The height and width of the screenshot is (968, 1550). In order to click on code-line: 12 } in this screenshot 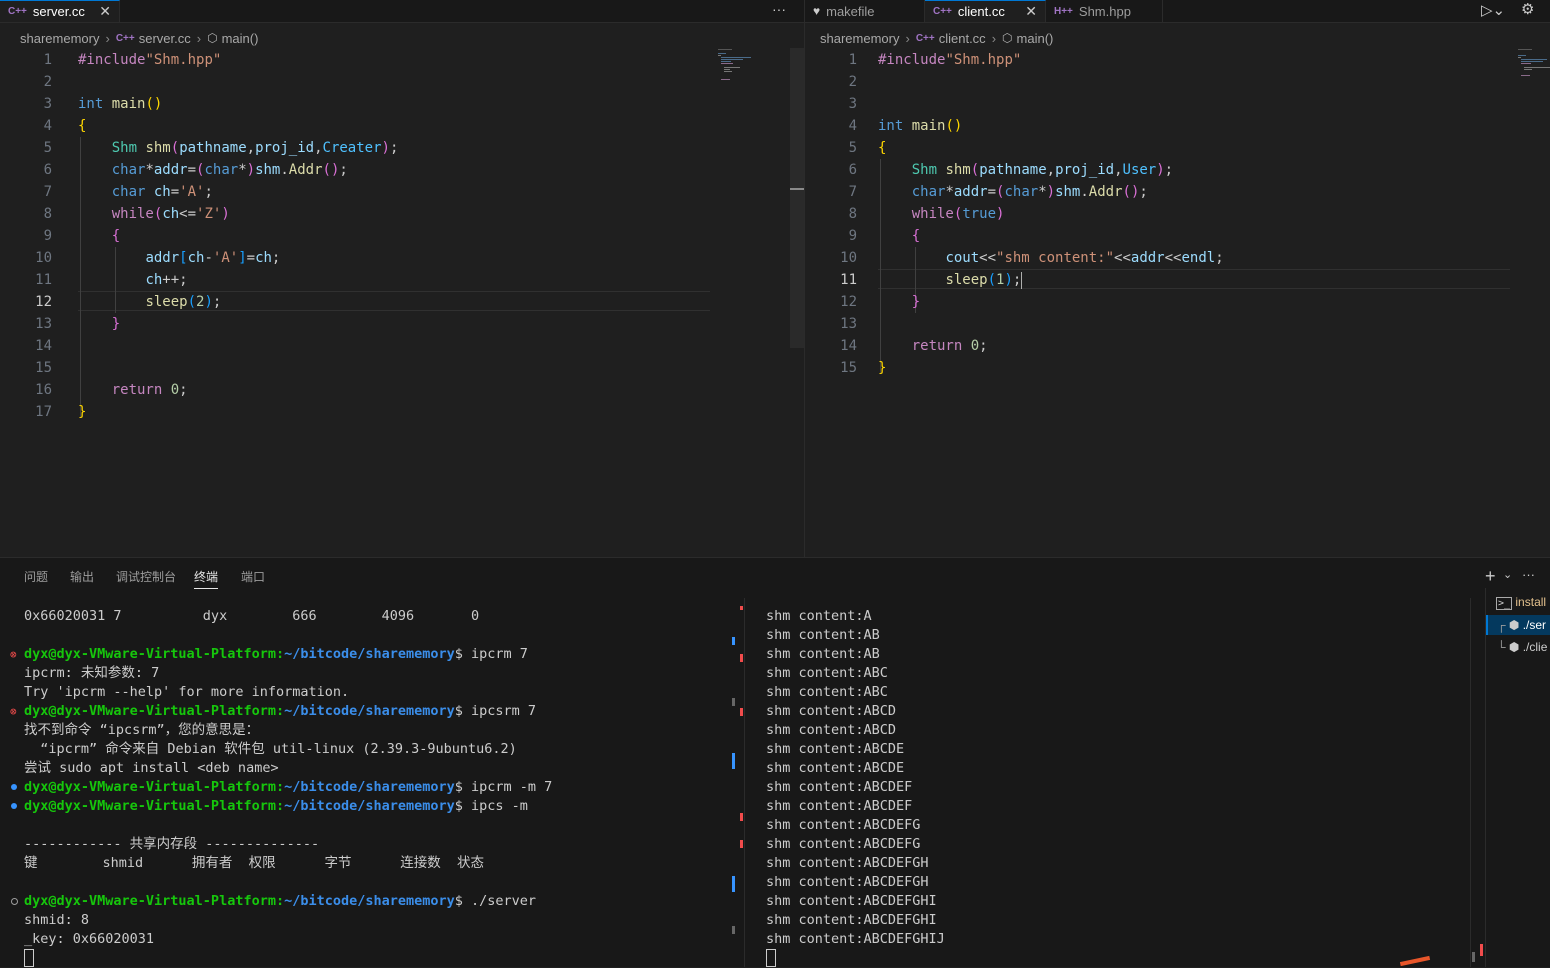, I will do `click(1177, 302)`.